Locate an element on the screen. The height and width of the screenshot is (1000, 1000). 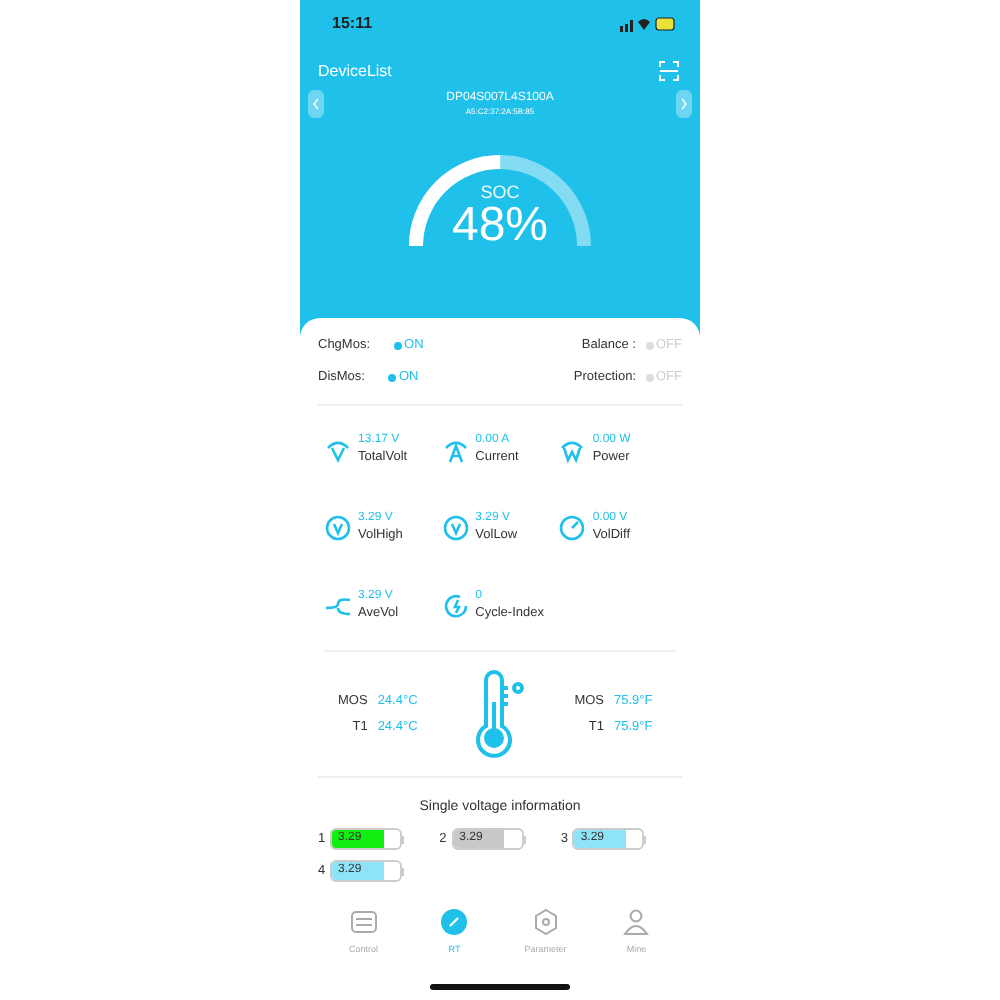
gauge-label: SOC is located at coordinates (500, 192).